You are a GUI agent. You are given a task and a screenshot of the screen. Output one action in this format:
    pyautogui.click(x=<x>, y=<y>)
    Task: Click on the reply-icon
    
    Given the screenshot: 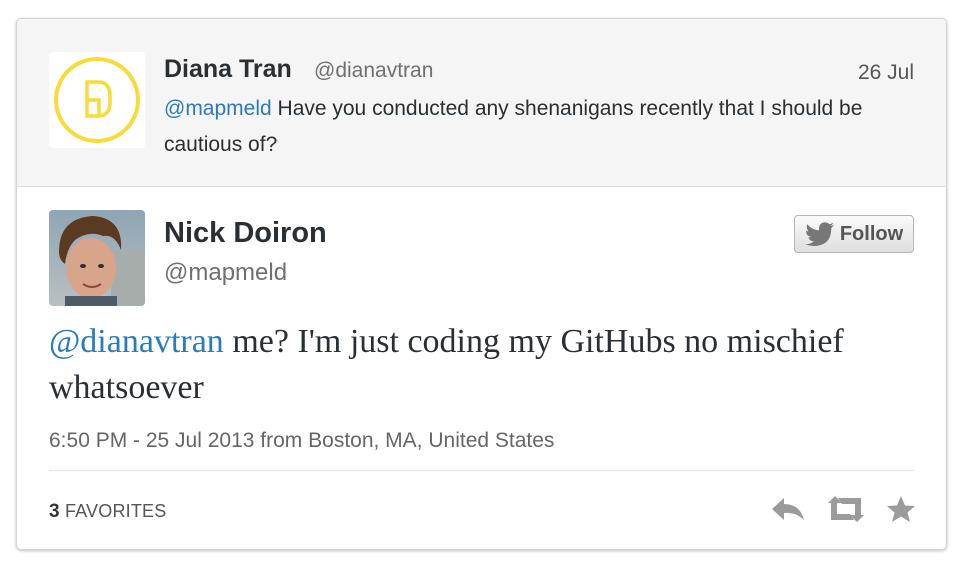 What is the action you would take?
    pyautogui.click(x=788, y=509)
    